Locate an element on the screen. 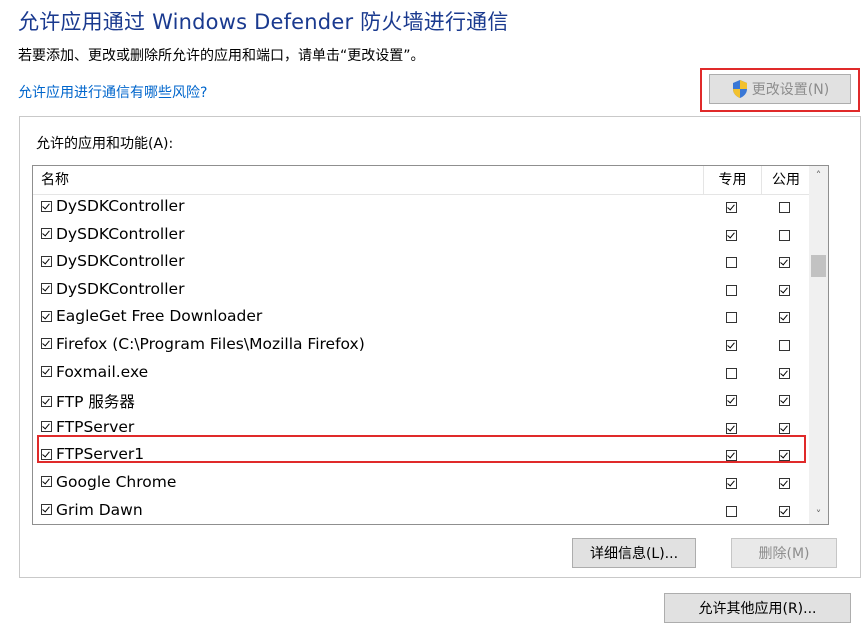  chevron-up-icon: ˄ is located at coordinates (818, 175).